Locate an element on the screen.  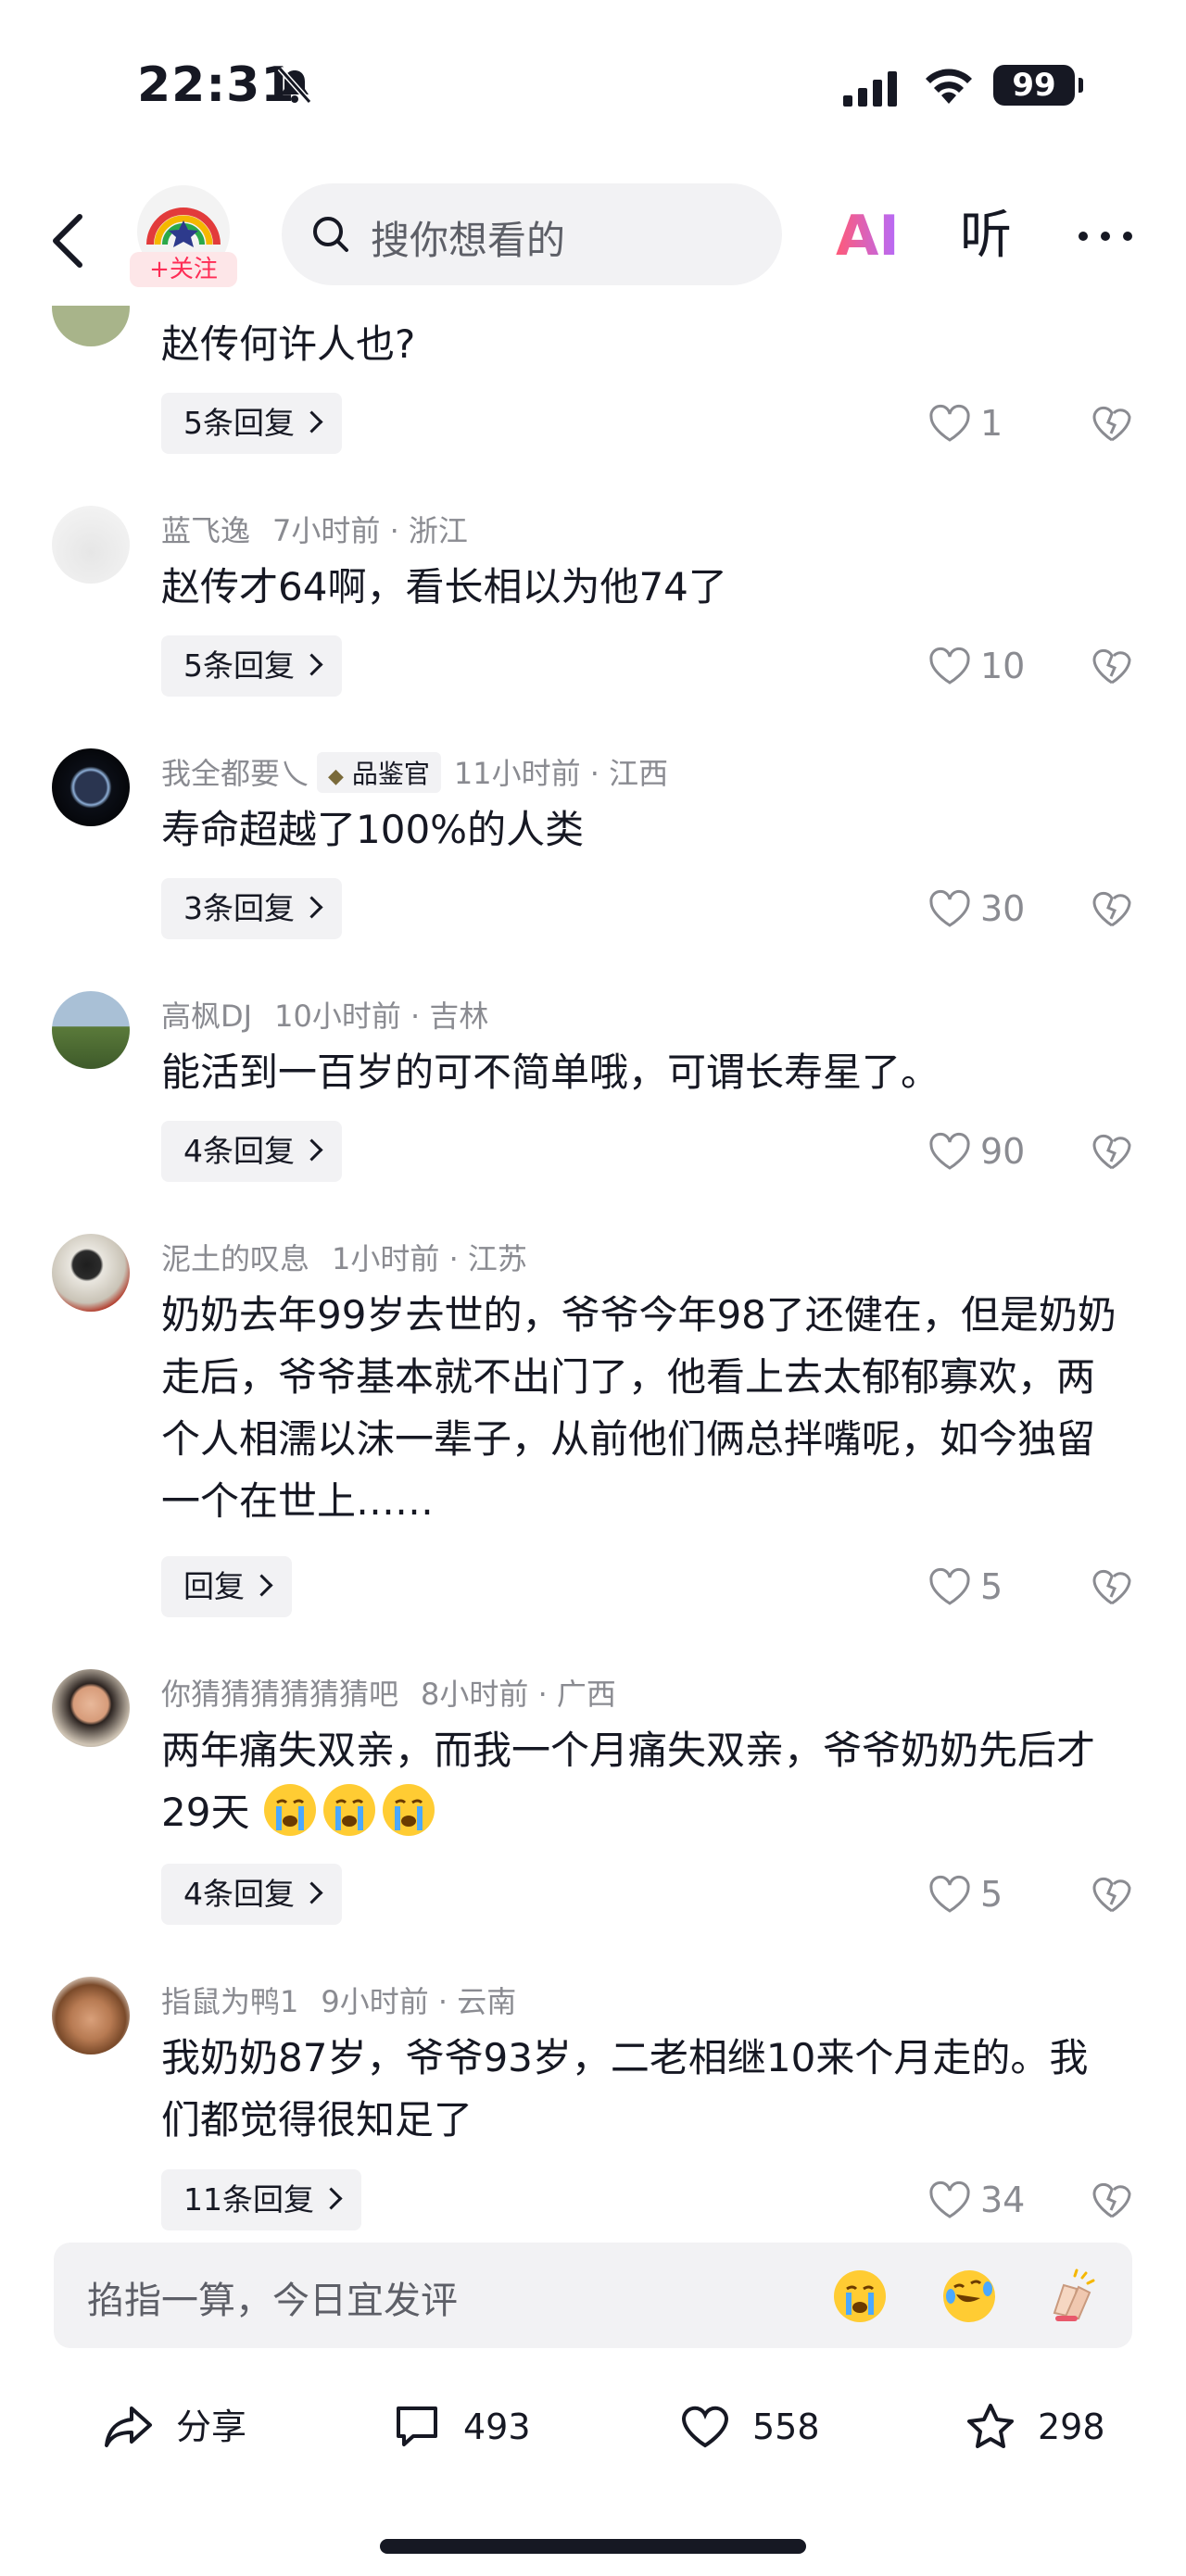
comment-time: 1小时前 is located at coordinates (386, 1258).